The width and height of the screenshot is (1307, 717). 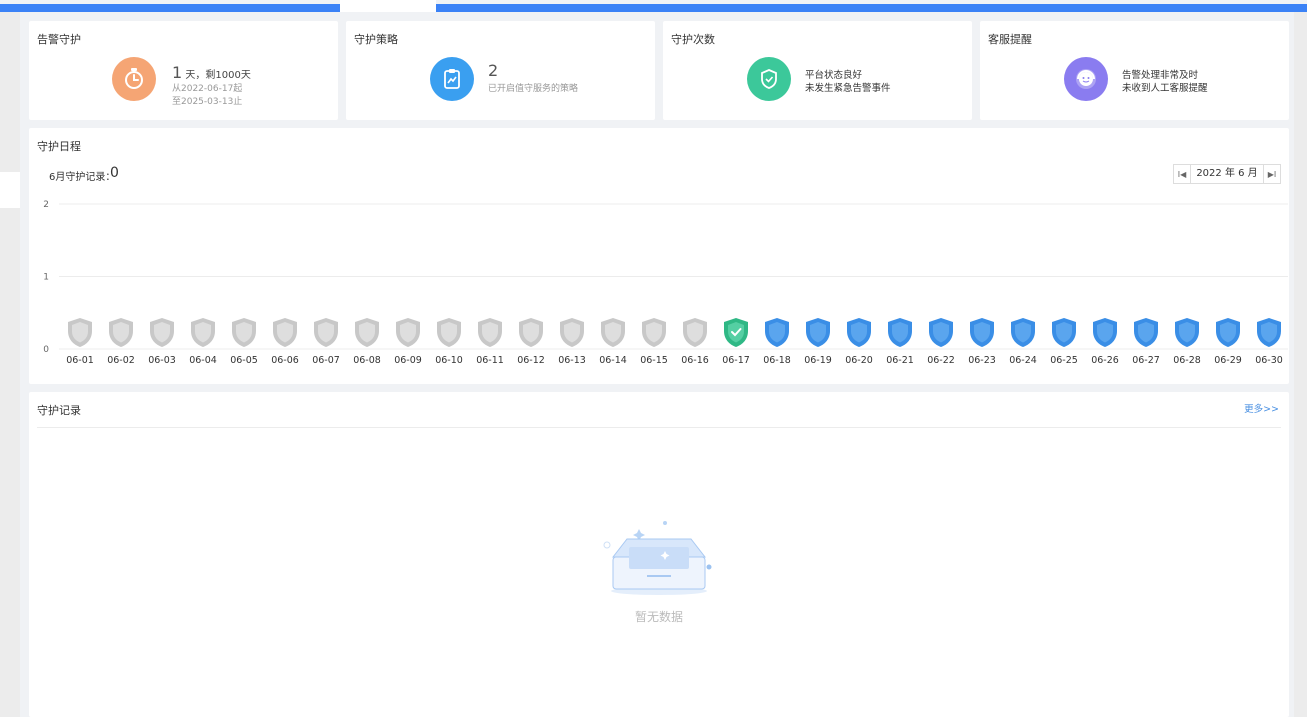 I want to click on x-tick-label: 06-09, so click(x=408, y=360).